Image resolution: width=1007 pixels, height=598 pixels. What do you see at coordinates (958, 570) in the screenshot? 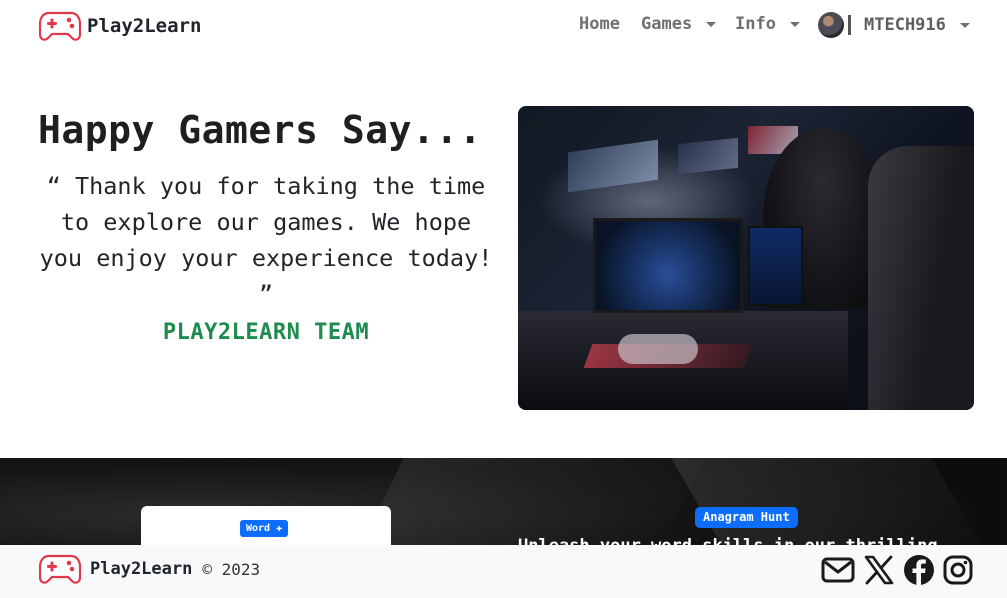
I see `instagram-icon` at bounding box center [958, 570].